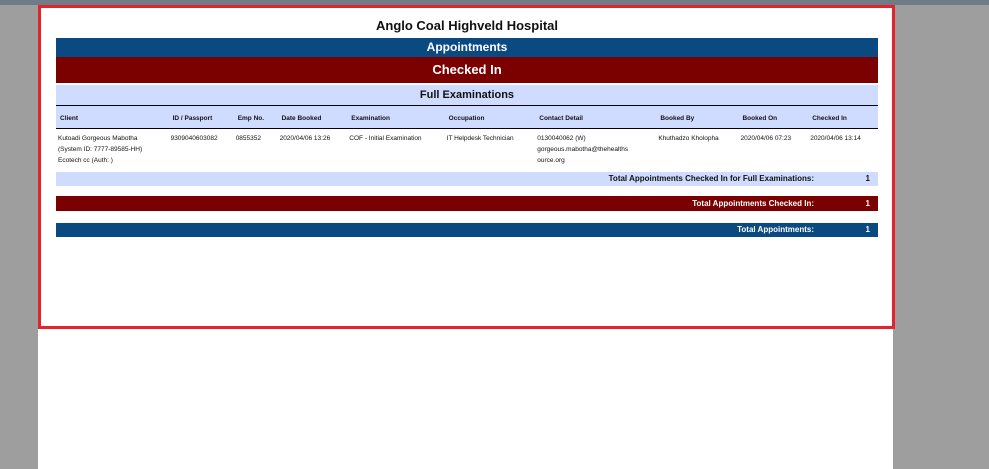 The image size is (989, 469). Describe the element at coordinates (688, 138) in the screenshot. I see `cell-booked-by: Khuthadzo Kholopha` at that location.